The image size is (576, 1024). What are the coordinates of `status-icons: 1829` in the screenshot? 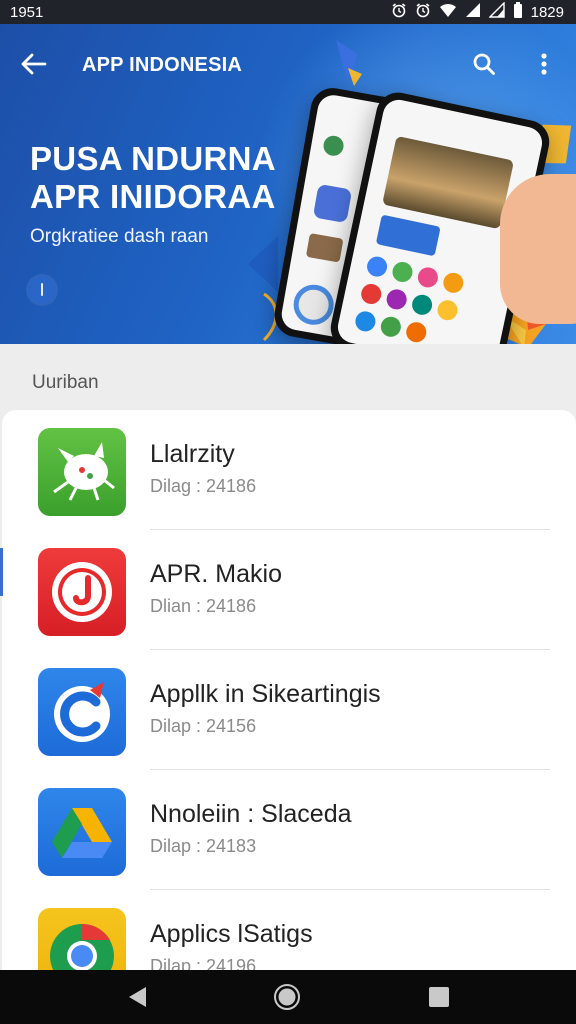 It's located at (477, 11).